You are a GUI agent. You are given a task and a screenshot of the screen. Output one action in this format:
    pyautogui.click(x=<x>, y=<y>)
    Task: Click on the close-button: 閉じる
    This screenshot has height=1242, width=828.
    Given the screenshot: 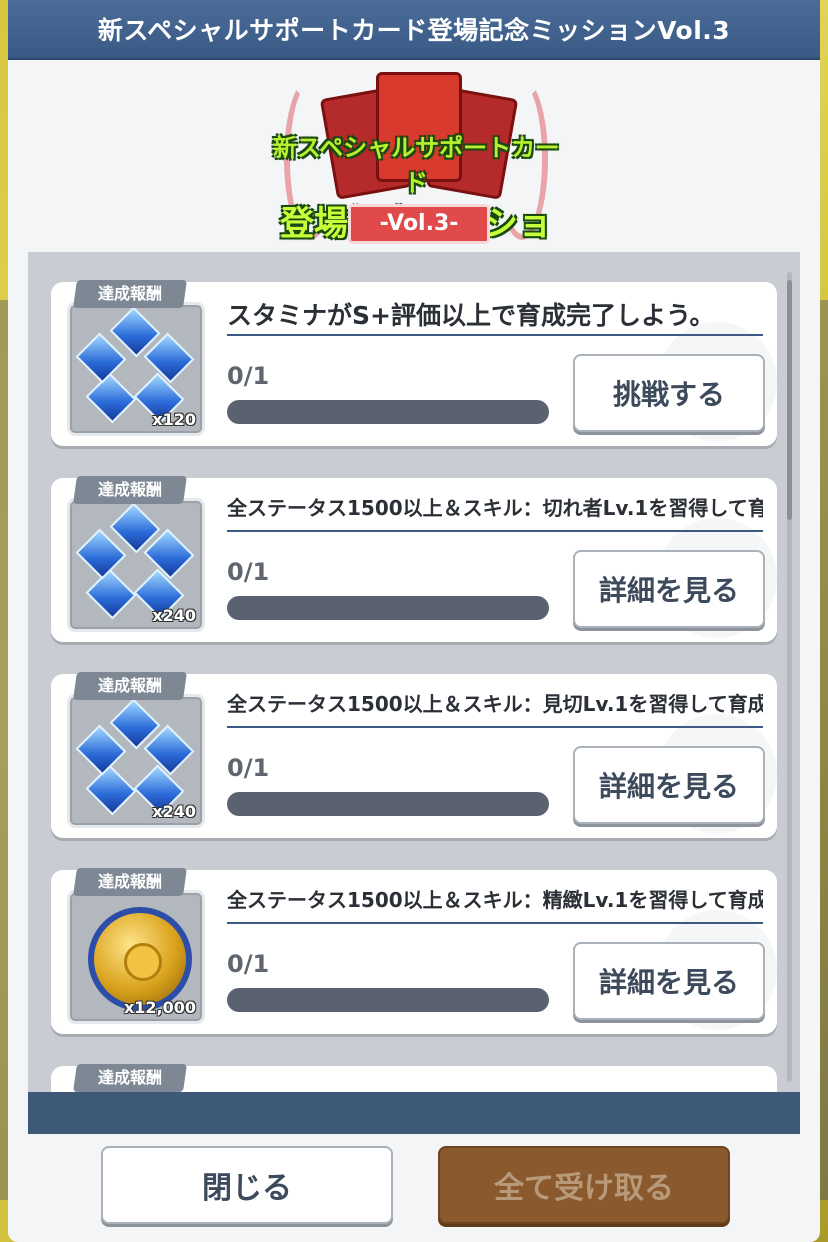 What is the action you would take?
    pyautogui.click(x=247, y=1185)
    